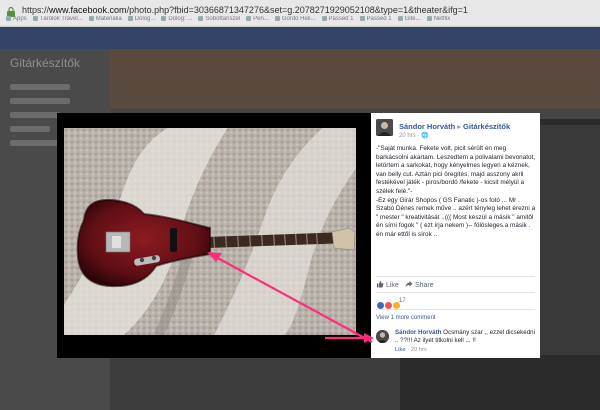 The image size is (600, 410). I want to click on bookmark-label: Sobottanszél, so click(223, 19).